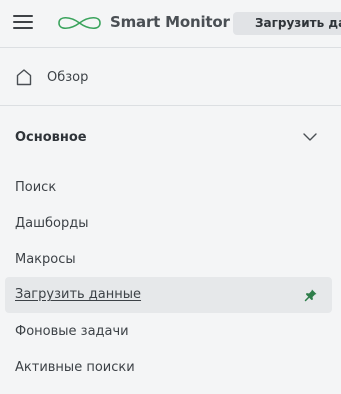 This screenshot has height=394, width=341. Describe the element at coordinates (75, 367) in the screenshot. I see `nav-item-label: Активные поиски` at that location.